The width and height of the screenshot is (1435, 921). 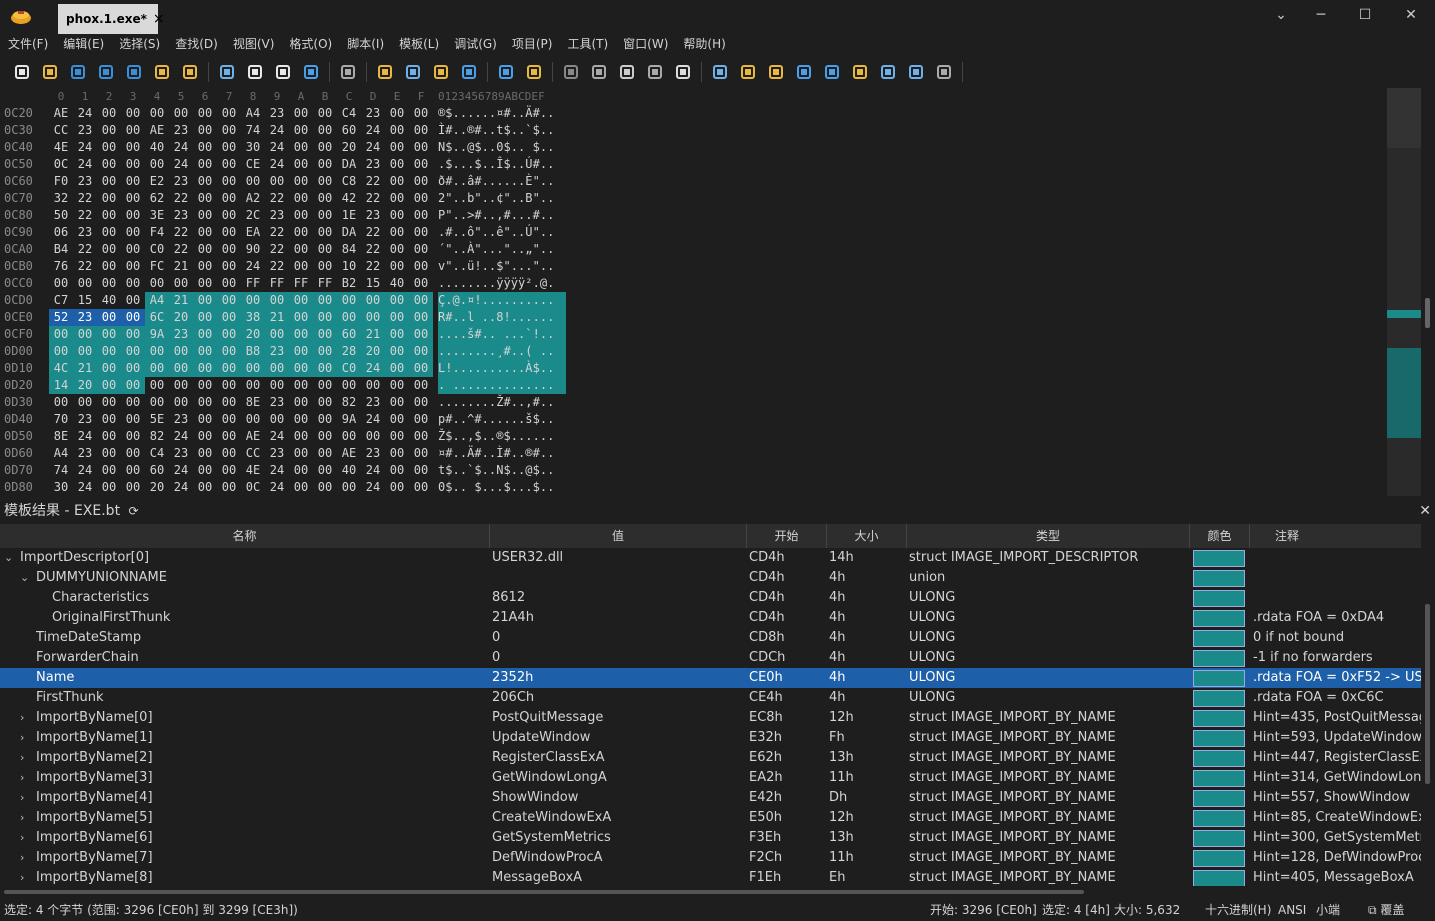 I want to click on expanded-chevron-icon: ⌄, so click(x=24, y=578).